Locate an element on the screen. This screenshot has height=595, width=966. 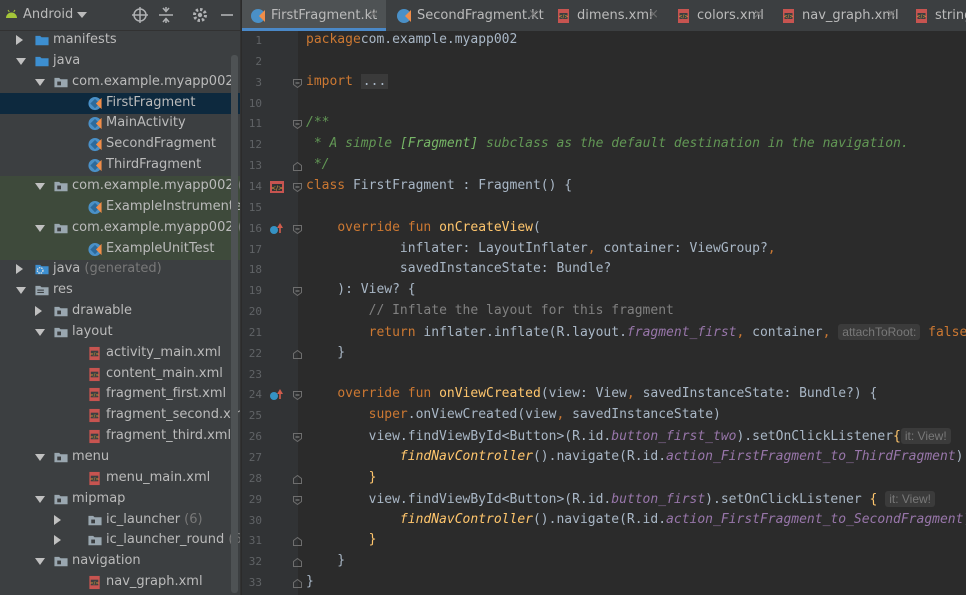
editor-tab: </> strings is located at coordinates (936, 15).